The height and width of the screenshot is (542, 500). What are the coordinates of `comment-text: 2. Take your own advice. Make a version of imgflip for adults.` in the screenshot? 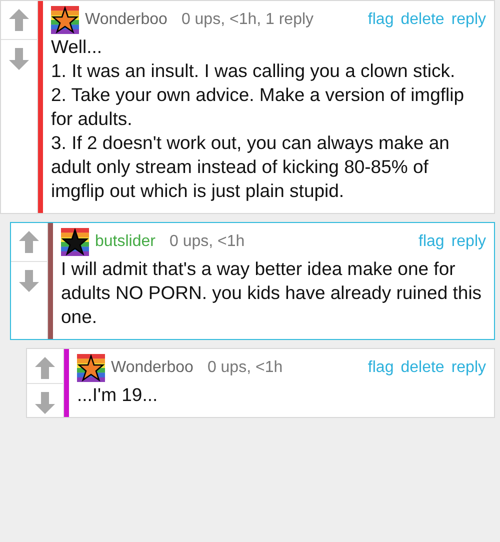 It's located at (258, 107).